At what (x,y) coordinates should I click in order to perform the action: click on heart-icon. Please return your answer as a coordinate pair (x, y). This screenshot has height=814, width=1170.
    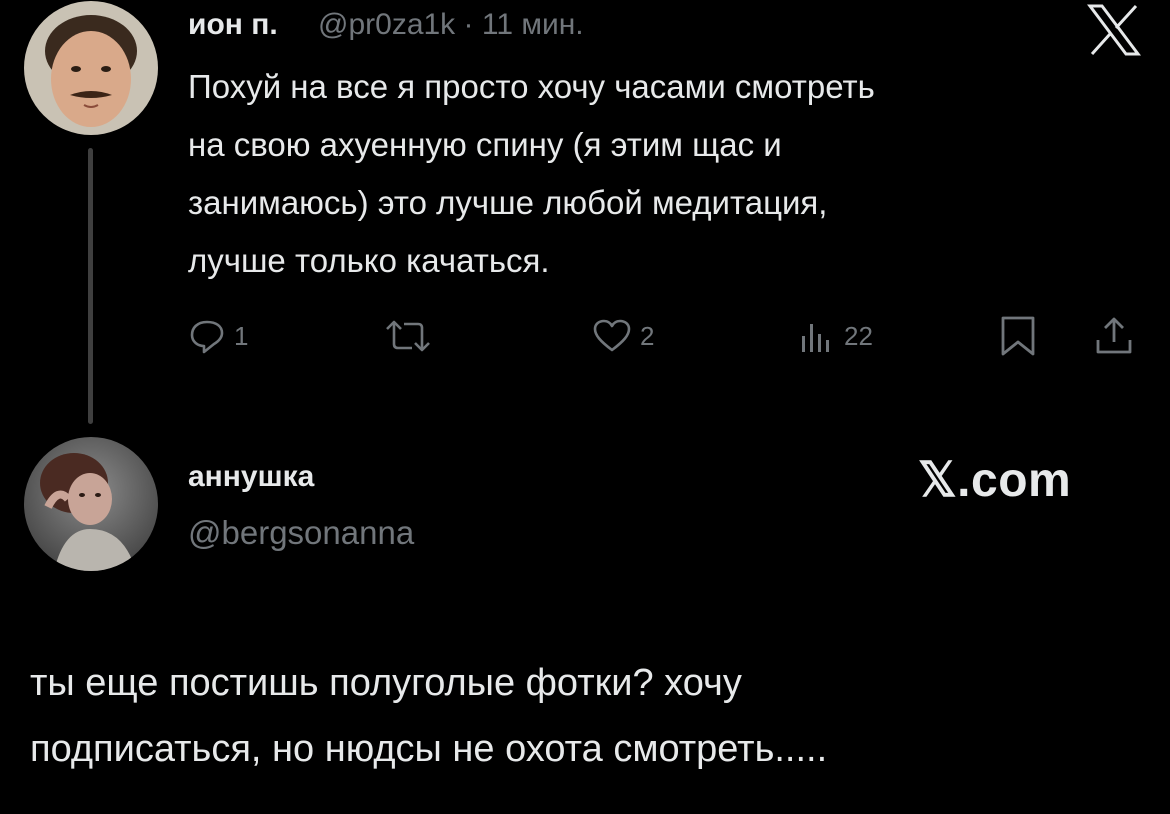
    Looking at the image, I should click on (612, 336).